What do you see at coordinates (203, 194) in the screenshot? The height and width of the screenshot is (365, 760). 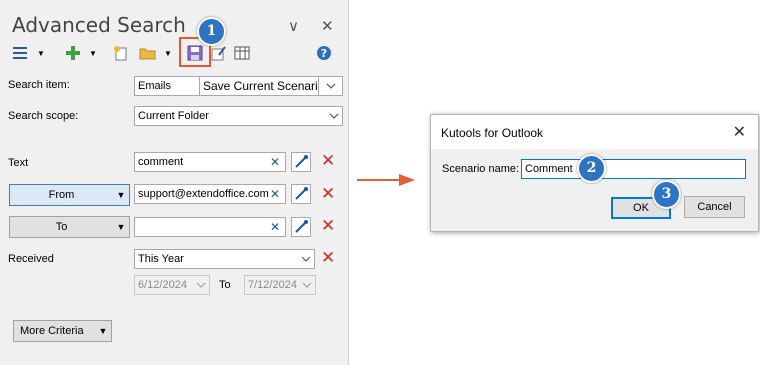 I see `from-criteria-value: support@extendoffice.com` at bounding box center [203, 194].